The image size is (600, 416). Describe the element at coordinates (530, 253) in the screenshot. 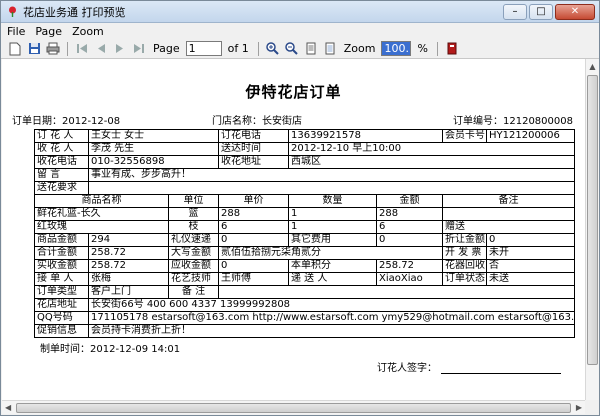

I see `invoice-value: 未开` at that location.